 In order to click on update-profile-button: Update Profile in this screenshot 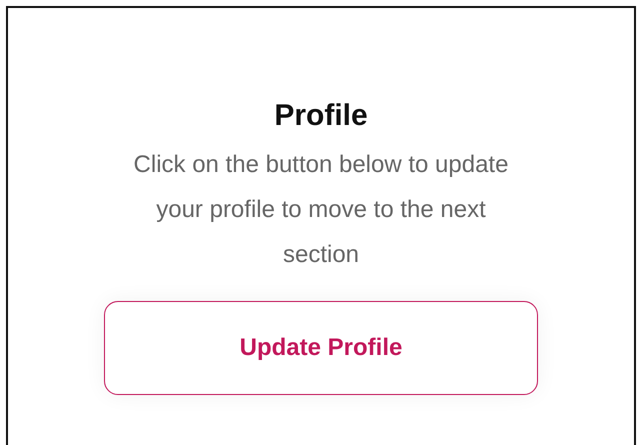, I will do `click(321, 348)`.